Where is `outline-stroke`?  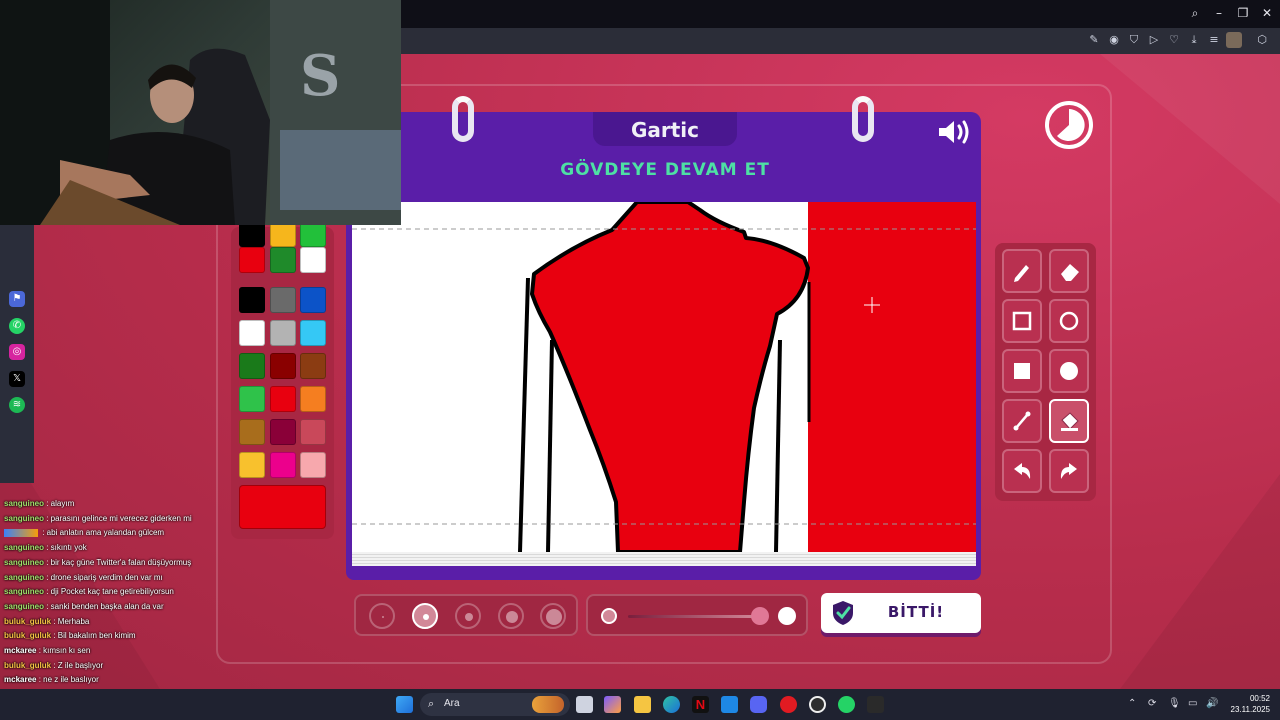 outline-stroke is located at coordinates (778, 445).